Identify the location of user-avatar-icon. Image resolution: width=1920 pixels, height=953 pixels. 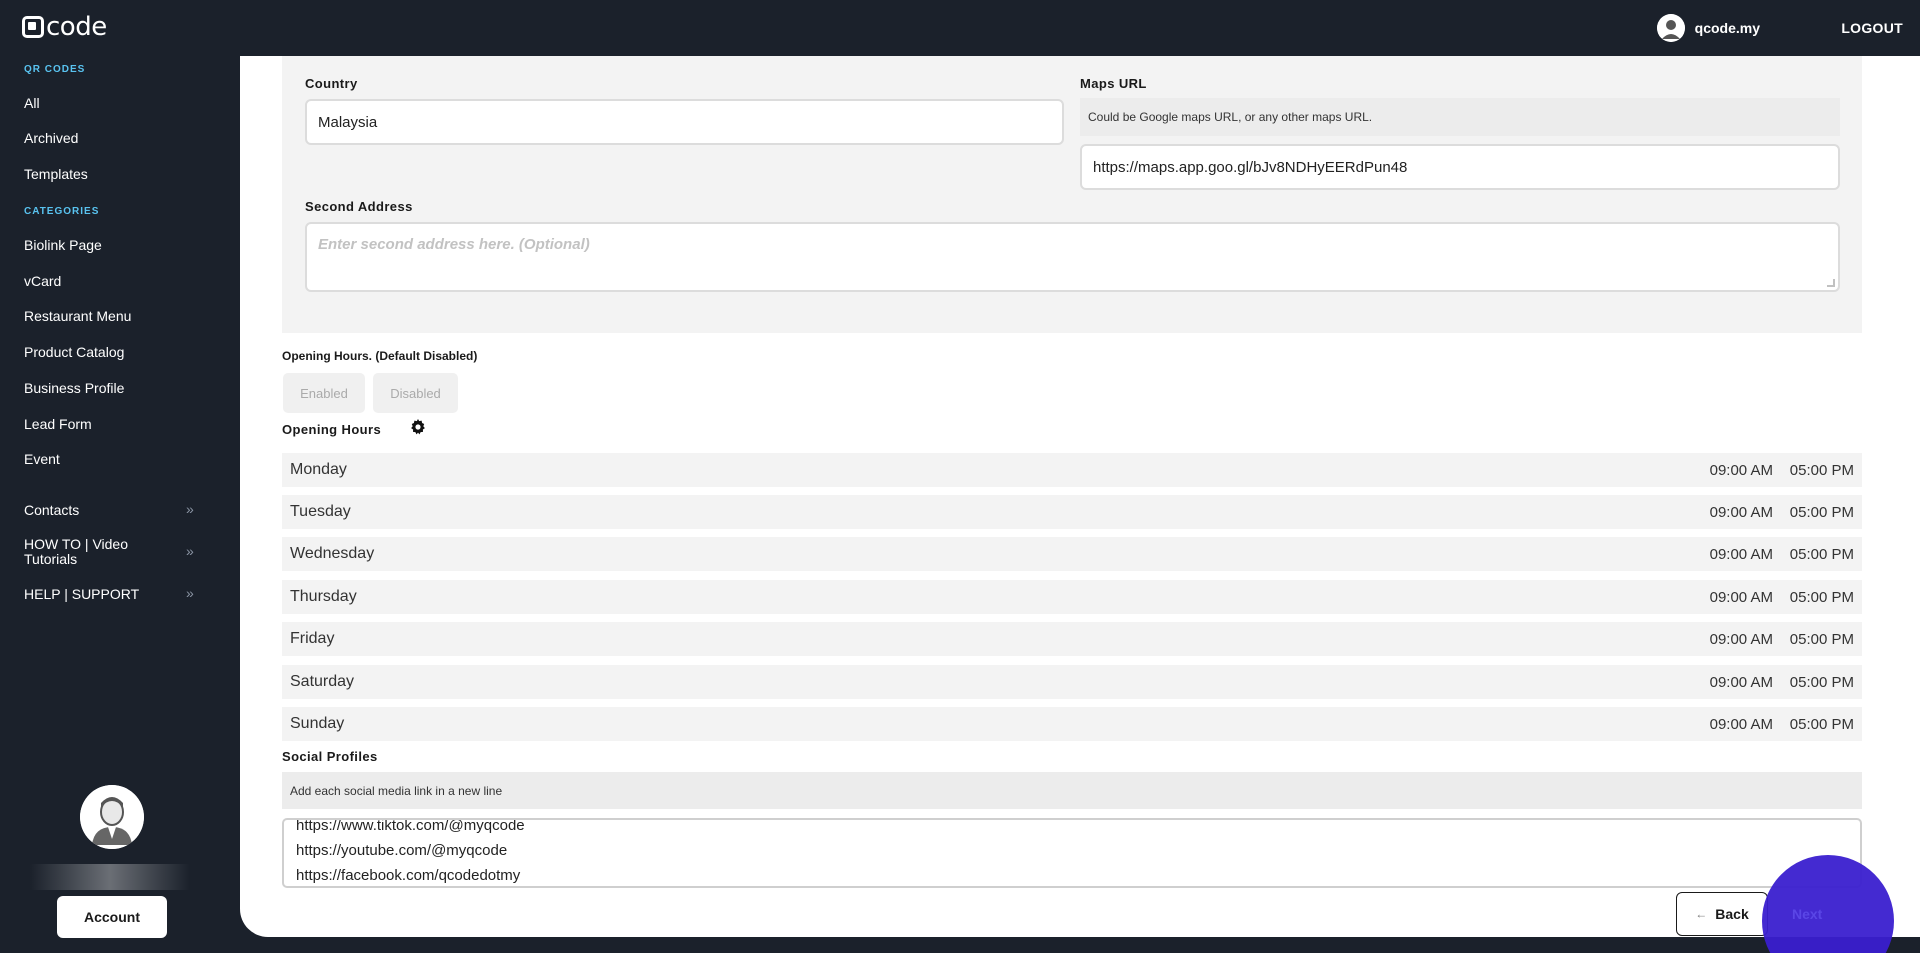
(1670, 28).